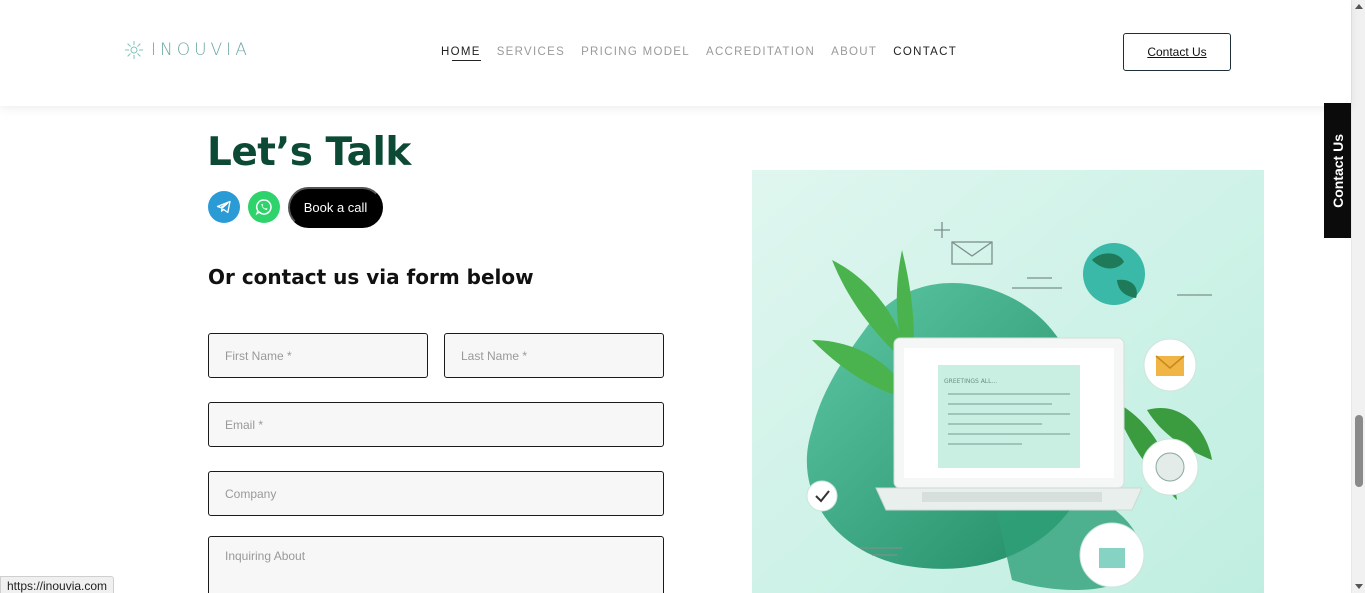  Describe the element at coordinates (1359, 6) in the screenshot. I see `scroll-up-arrow-icon` at that location.